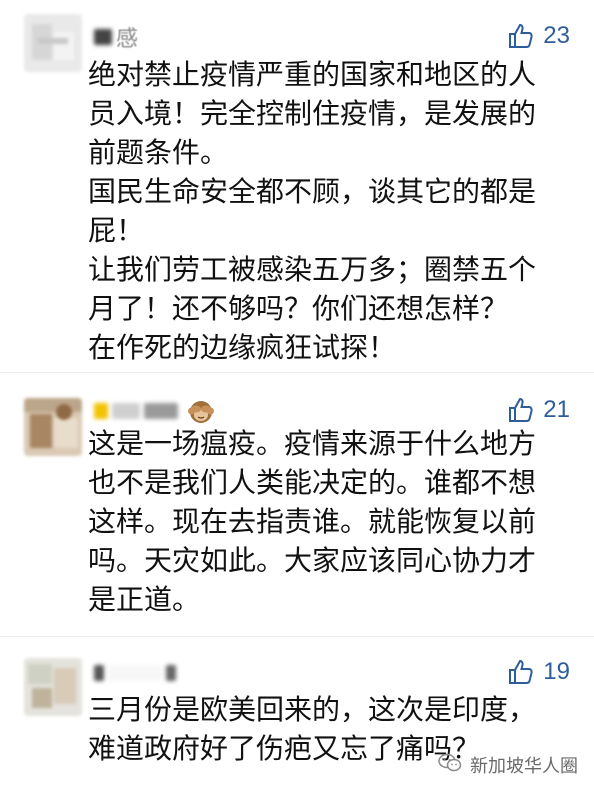 Image resolution: width=594 pixels, height=800 pixels. I want to click on like-count: 21, so click(556, 409).